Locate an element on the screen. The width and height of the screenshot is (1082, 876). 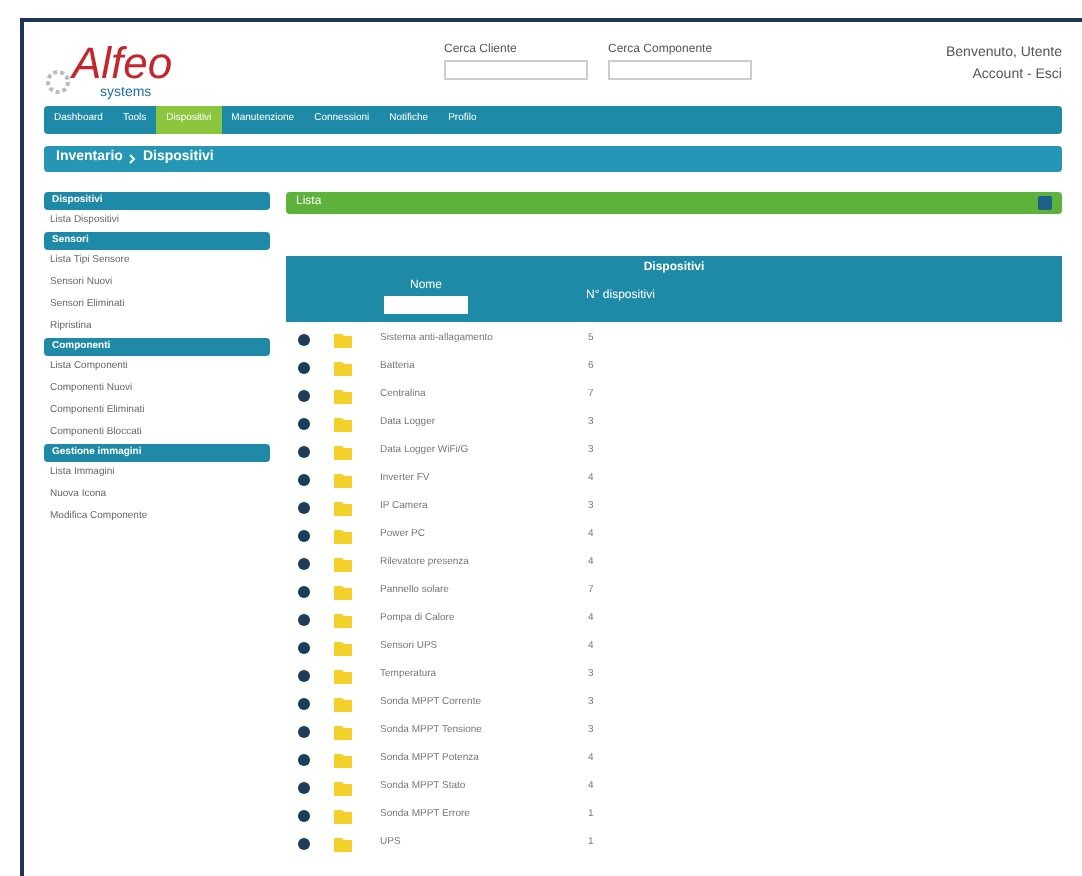
toggle-icon is located at coordinates (1045, 203).